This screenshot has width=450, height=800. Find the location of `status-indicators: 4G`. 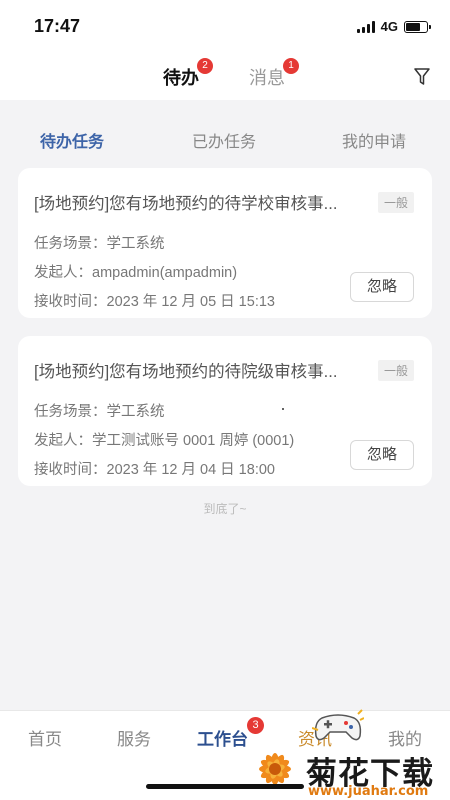

status-indicators: 4G is located at coordinates (393, 26).